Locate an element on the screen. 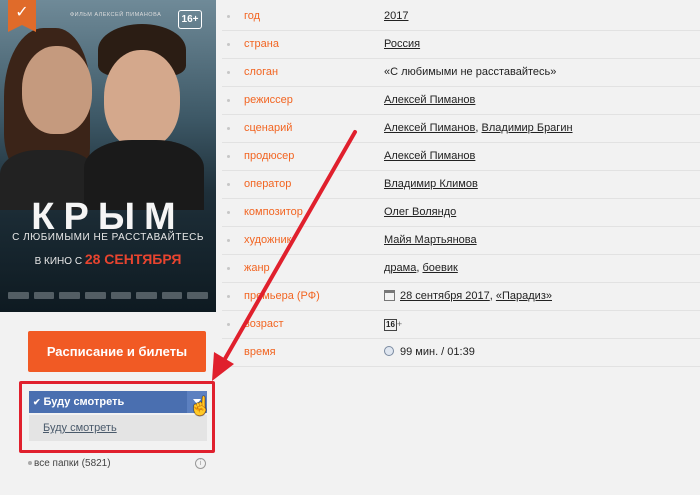  info-label: возраст is located at coordinates (264, 324).